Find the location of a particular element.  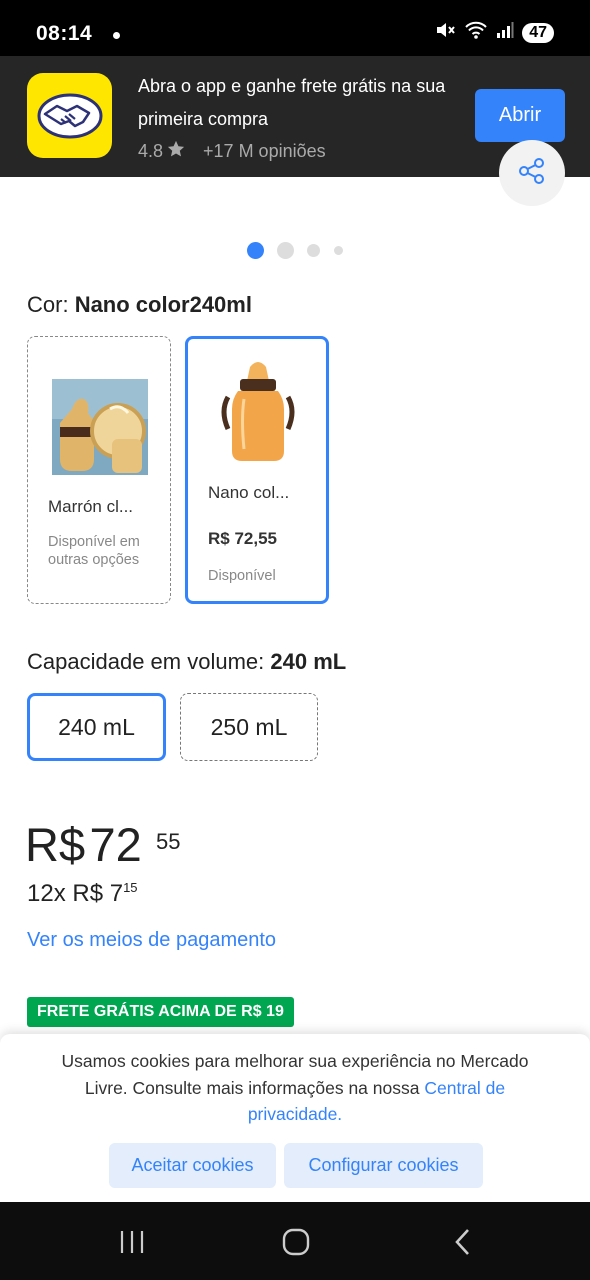

capacity-label: Capacidade em volume: 240 mL is located at coordinates (186, 662).